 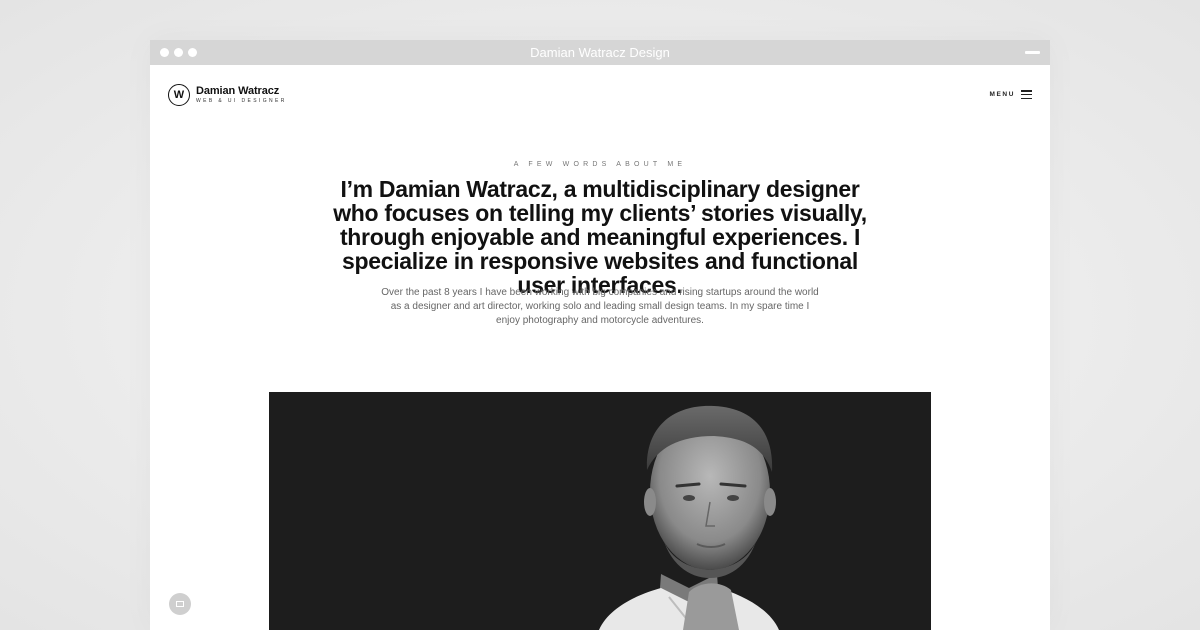 I want to click on contact-button, so click(x=180, y=604).